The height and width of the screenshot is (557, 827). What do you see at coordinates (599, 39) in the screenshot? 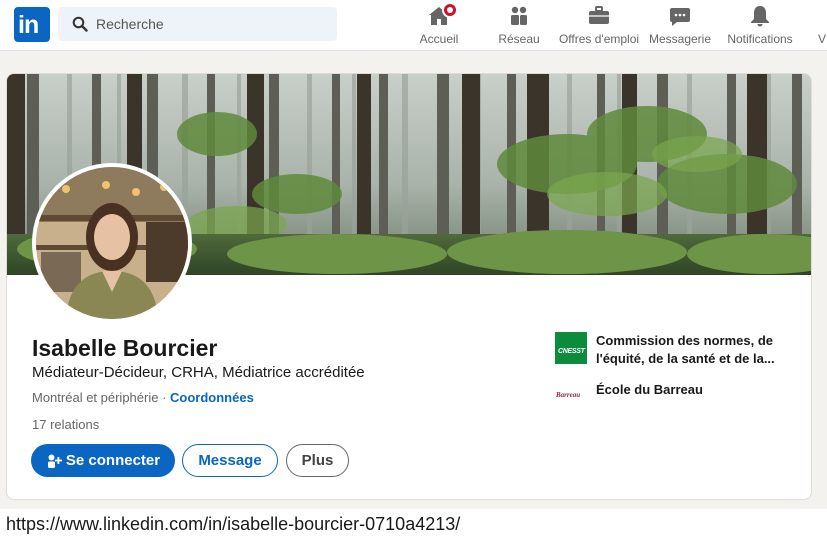
I see `nav-label-jobs: Offres d'emploi` at bounding box center [599, 39].